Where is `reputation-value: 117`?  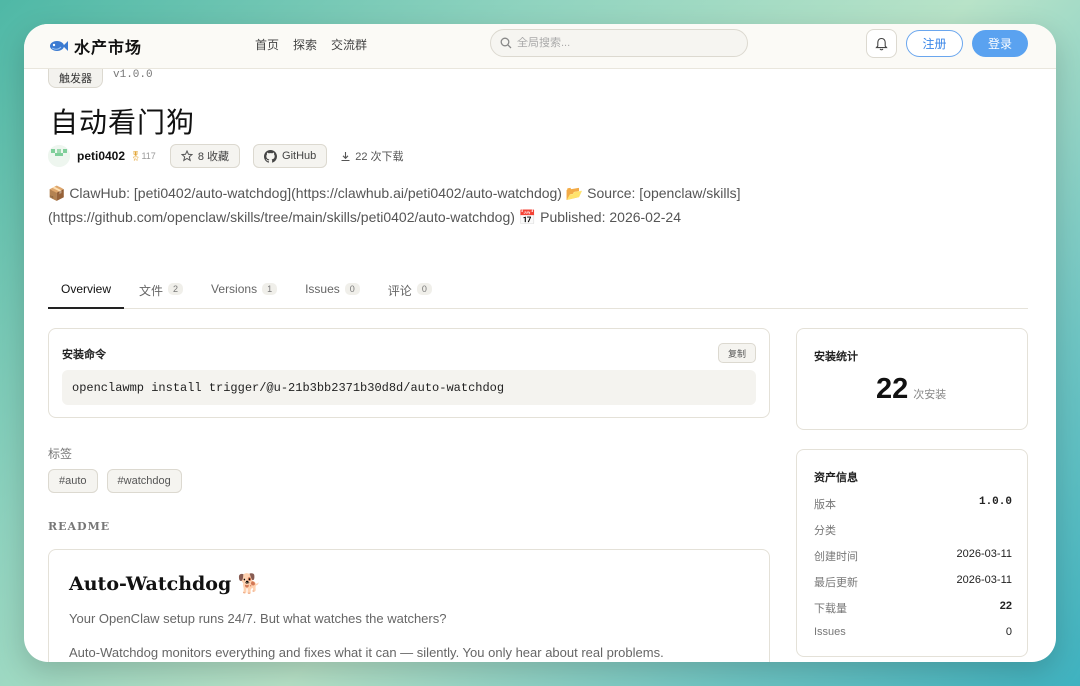 reputation-value: 117 is located at coordinates (148, 155).